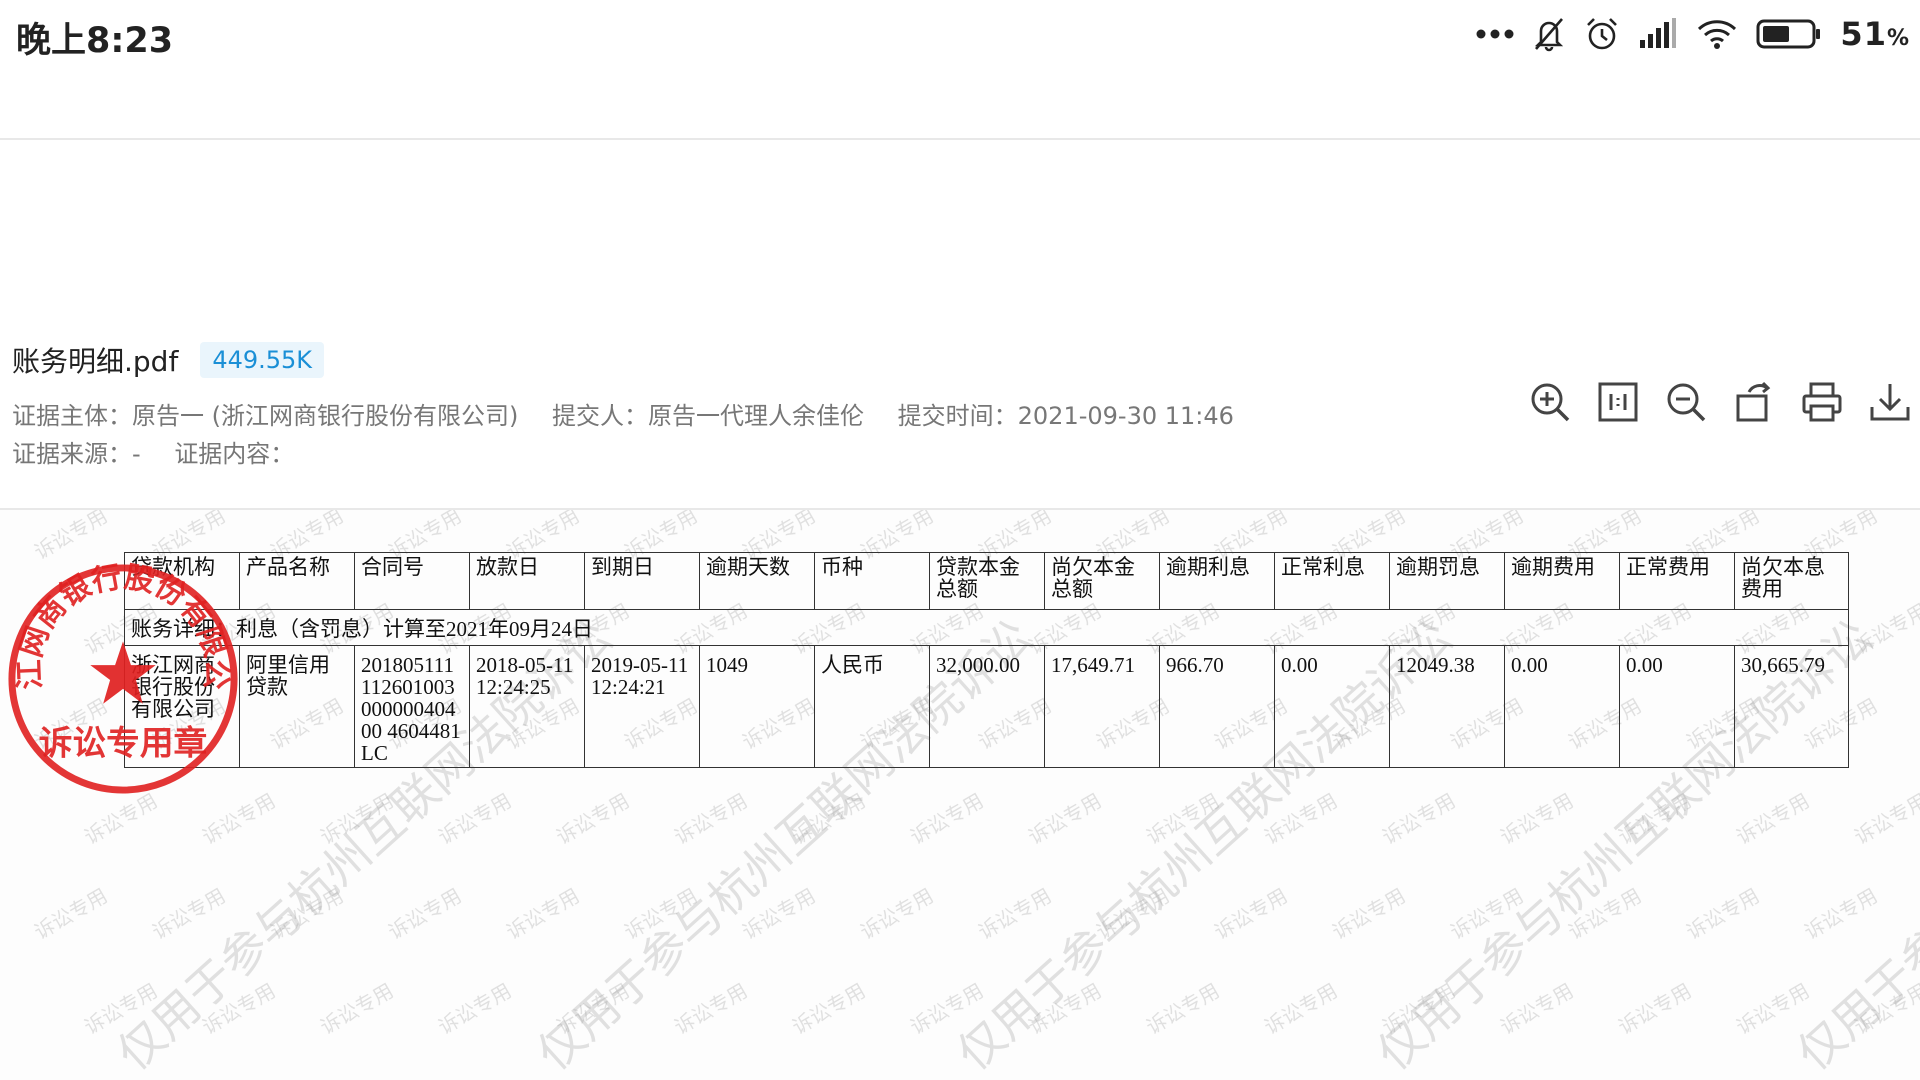  What do you see at coordinates (1447, 581) in the screenshot?
I see `table-header-cell: 逾期罚息` at bounding box center [1447, 581].